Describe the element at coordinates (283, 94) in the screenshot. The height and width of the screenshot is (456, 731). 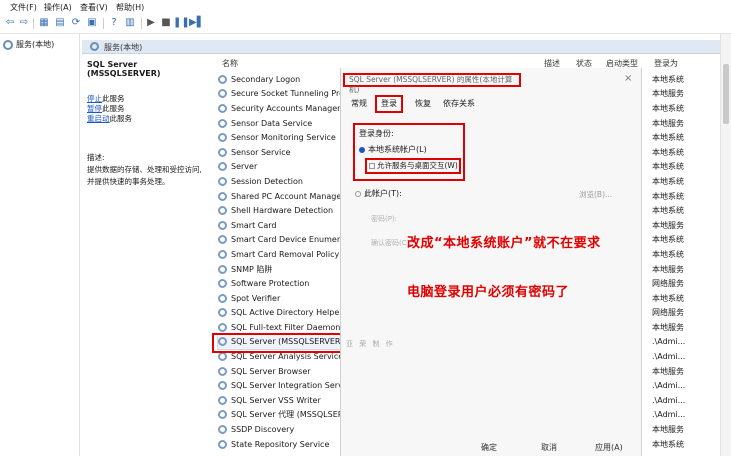
I see `list-item: Secure Socket Tunneling Protoc` at that location.